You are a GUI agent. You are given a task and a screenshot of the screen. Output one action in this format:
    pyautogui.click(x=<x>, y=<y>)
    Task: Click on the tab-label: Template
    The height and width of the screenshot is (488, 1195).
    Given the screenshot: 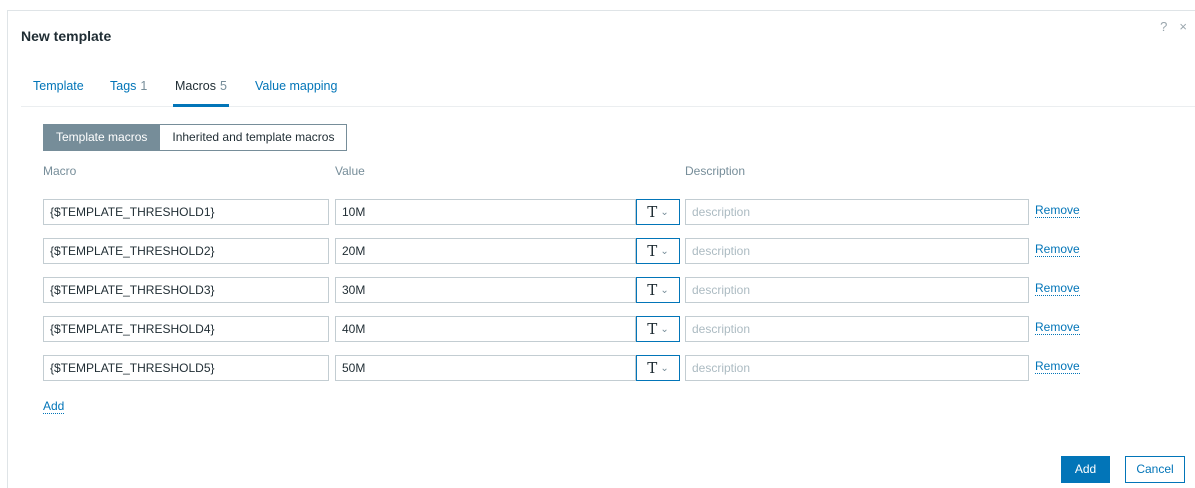 What is the action you would take?
    pyautogui.click(x=58, y=86)
    